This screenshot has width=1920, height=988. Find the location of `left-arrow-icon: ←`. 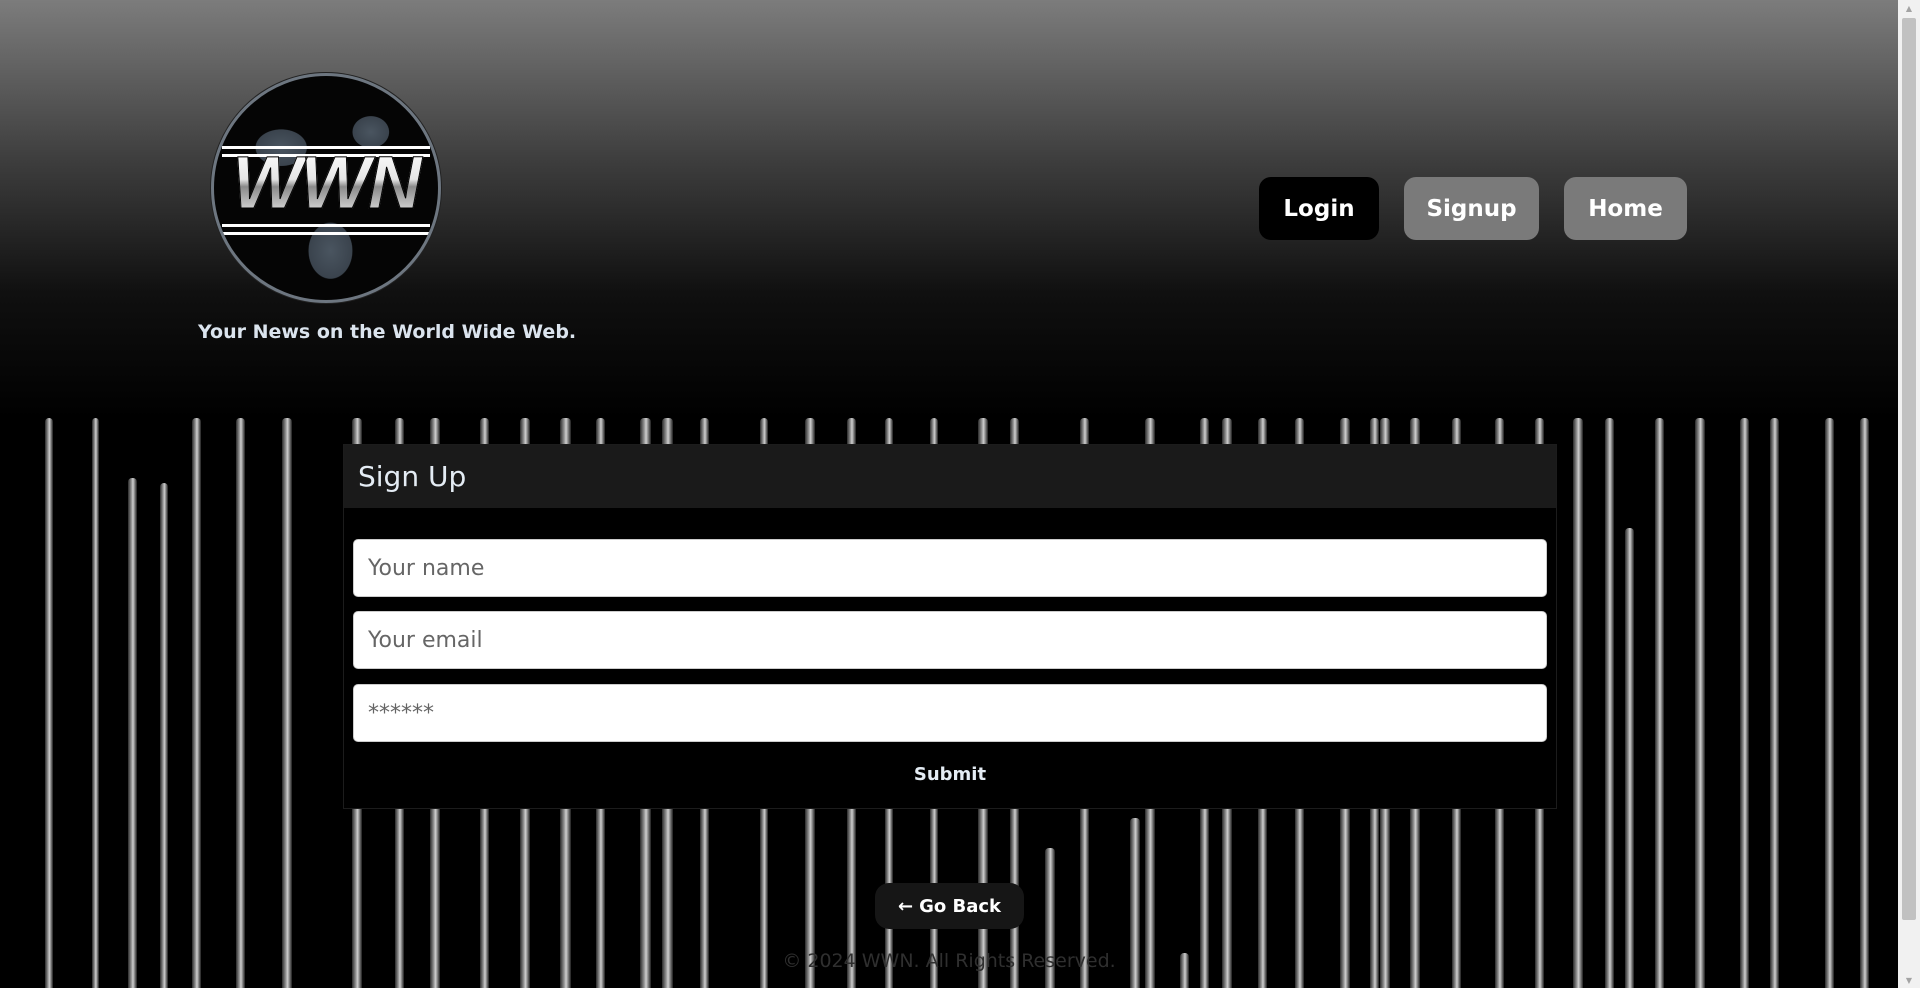

left-arrow-icon: ← is located at coordinates (905, 906).